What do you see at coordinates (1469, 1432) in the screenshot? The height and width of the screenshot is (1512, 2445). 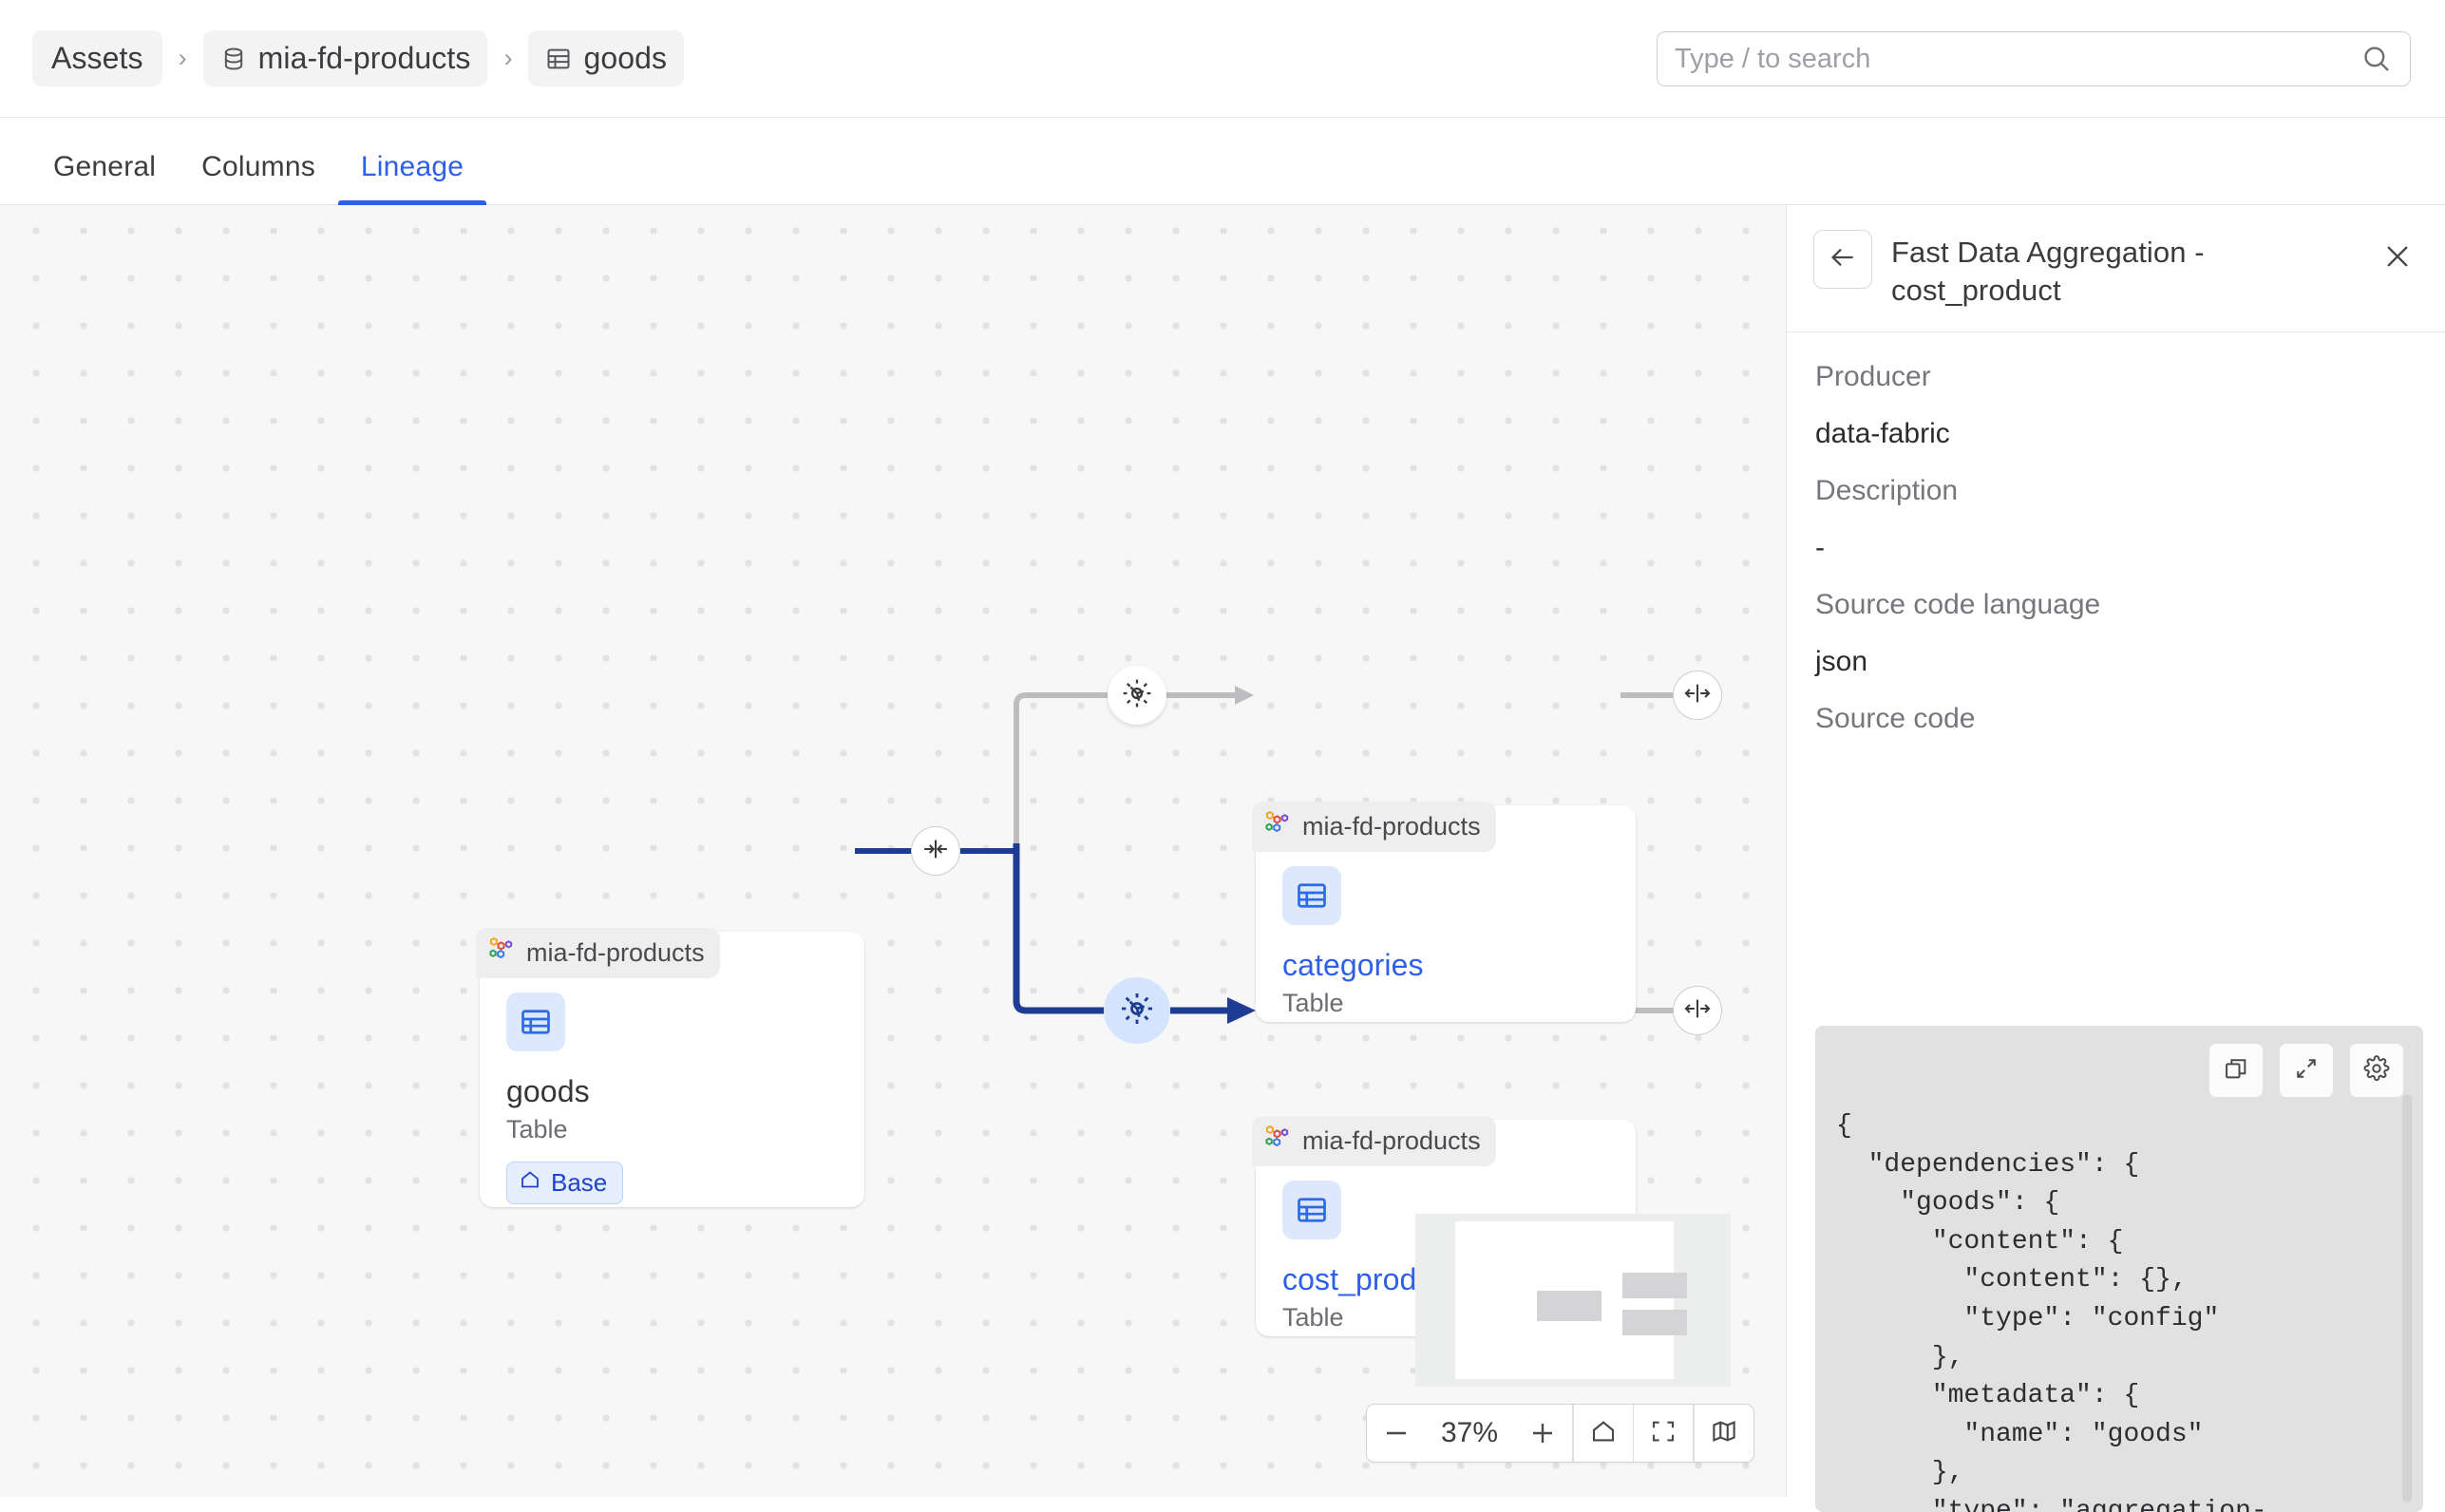 I see `zoom-level-label: 37%` at bounding box center [1469, 1432].